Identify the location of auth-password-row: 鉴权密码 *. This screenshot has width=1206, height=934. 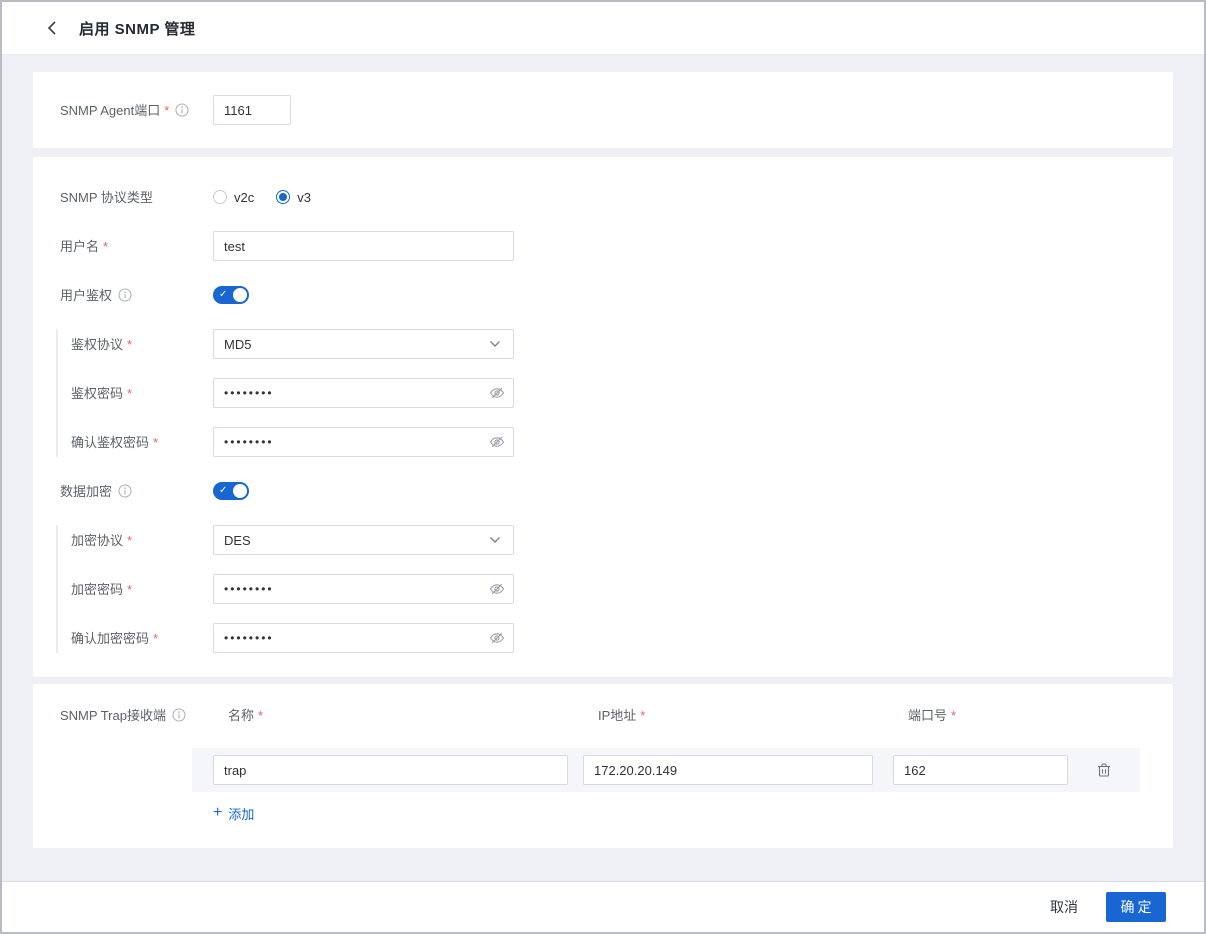
(615, 393).